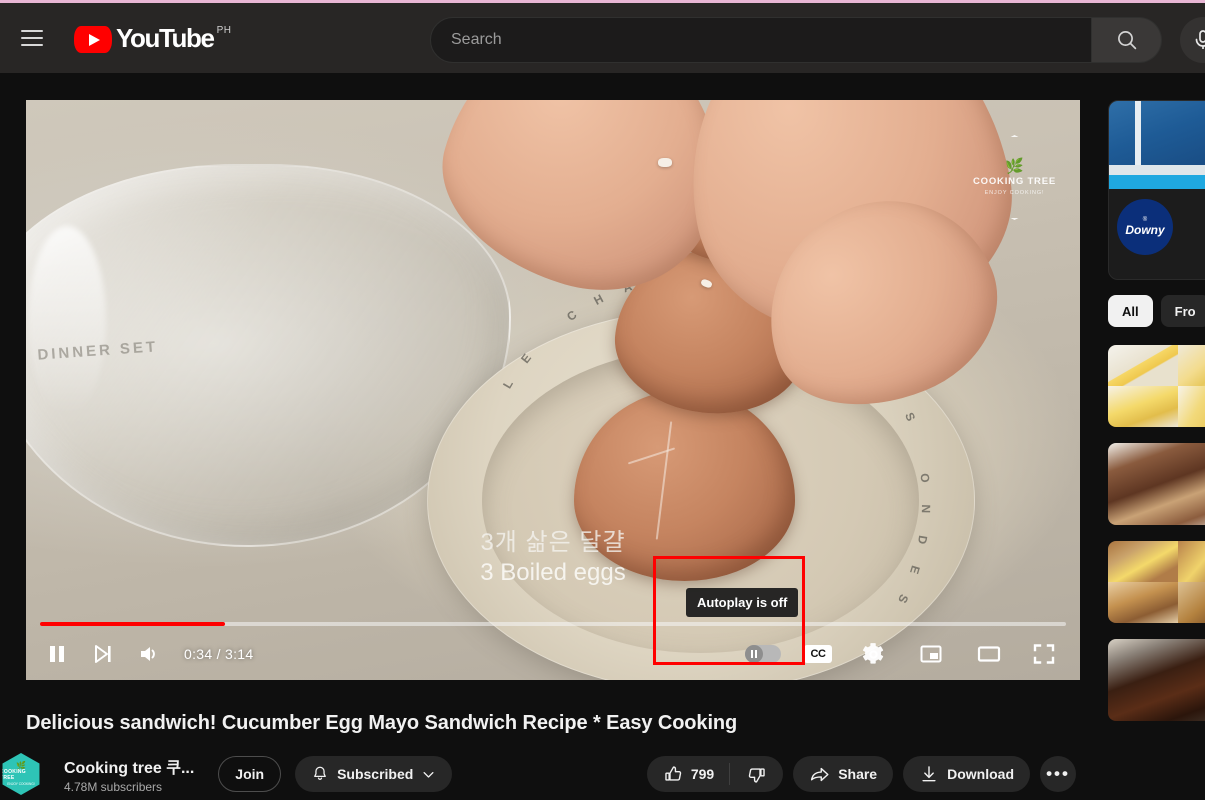 This screenshot has width=1205, height=800. What do you see at coordinates (929, 774) in the screenshot?
I see `download-icon` at bounding box center [929, 774].